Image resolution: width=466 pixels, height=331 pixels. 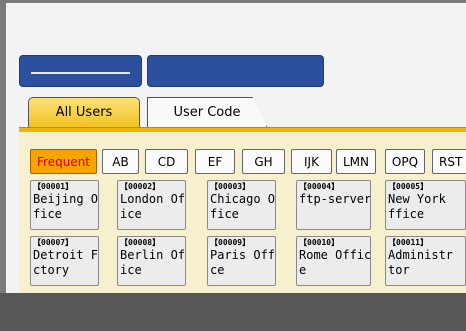 I want to click on user-name: Rome Offic e, so click(x=335, y=262).